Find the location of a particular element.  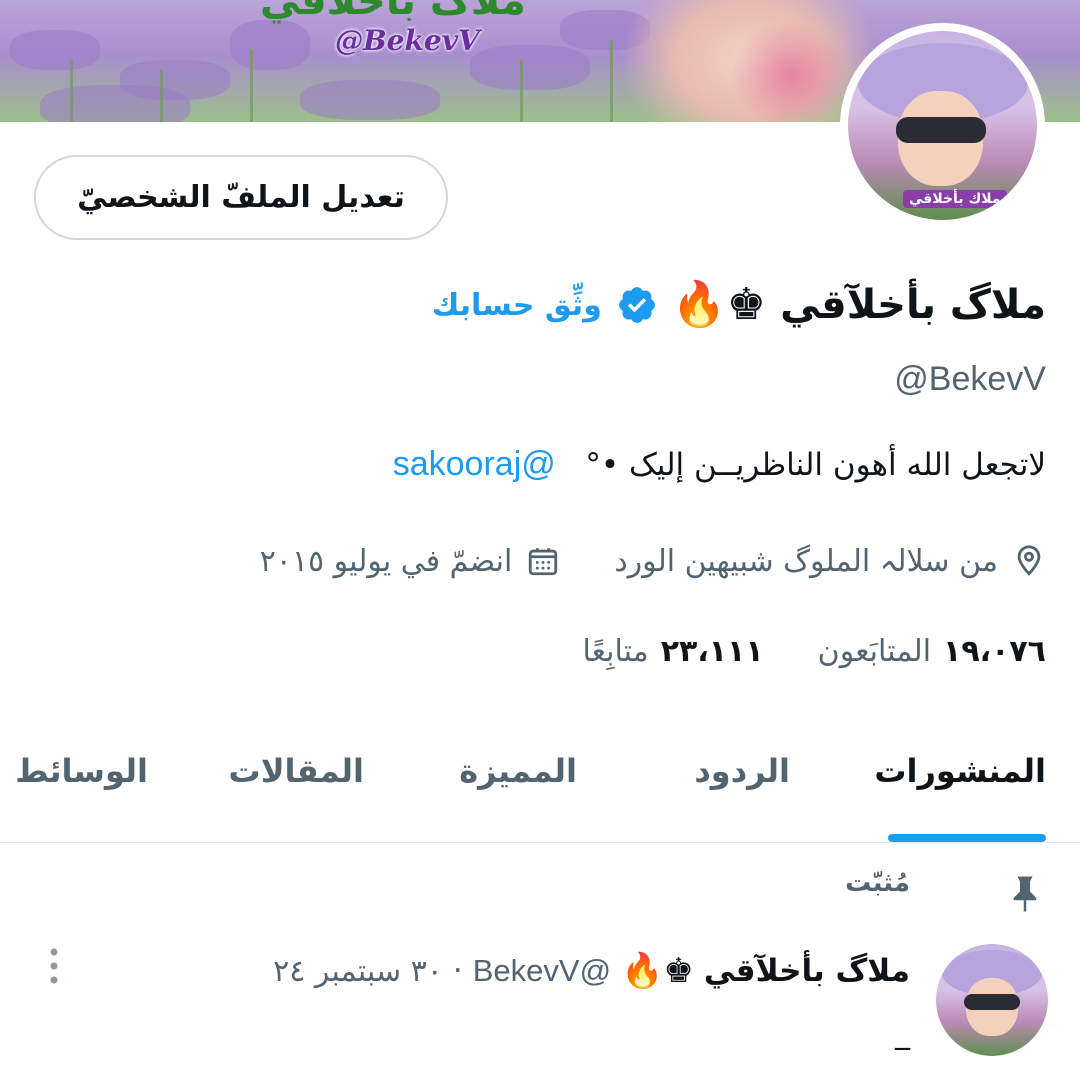

bio-mention-link: @sakooraj is located at coordinates (474, 464).